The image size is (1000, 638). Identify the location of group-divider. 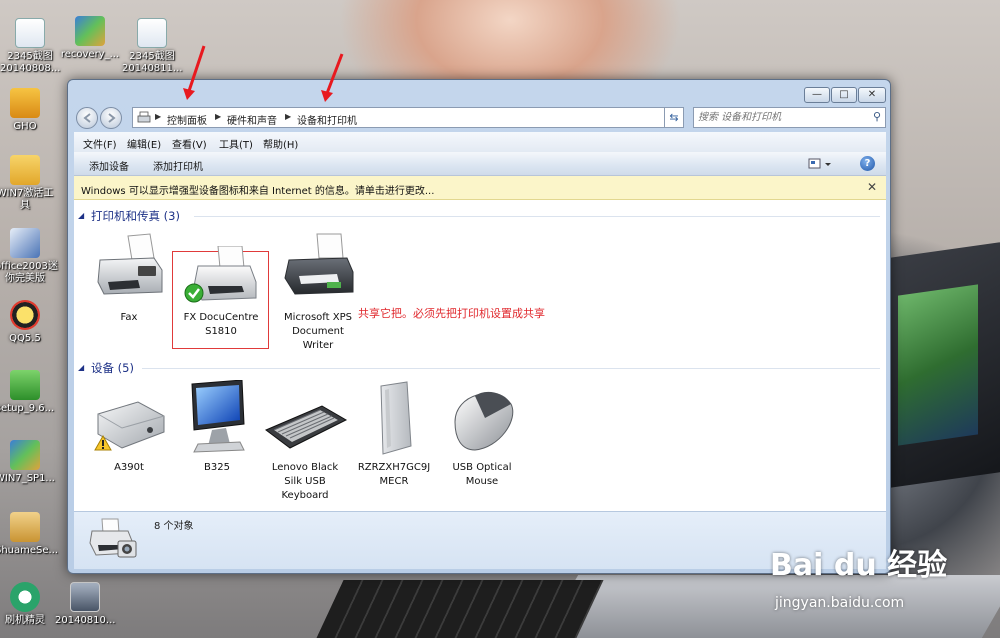
(511, 368).